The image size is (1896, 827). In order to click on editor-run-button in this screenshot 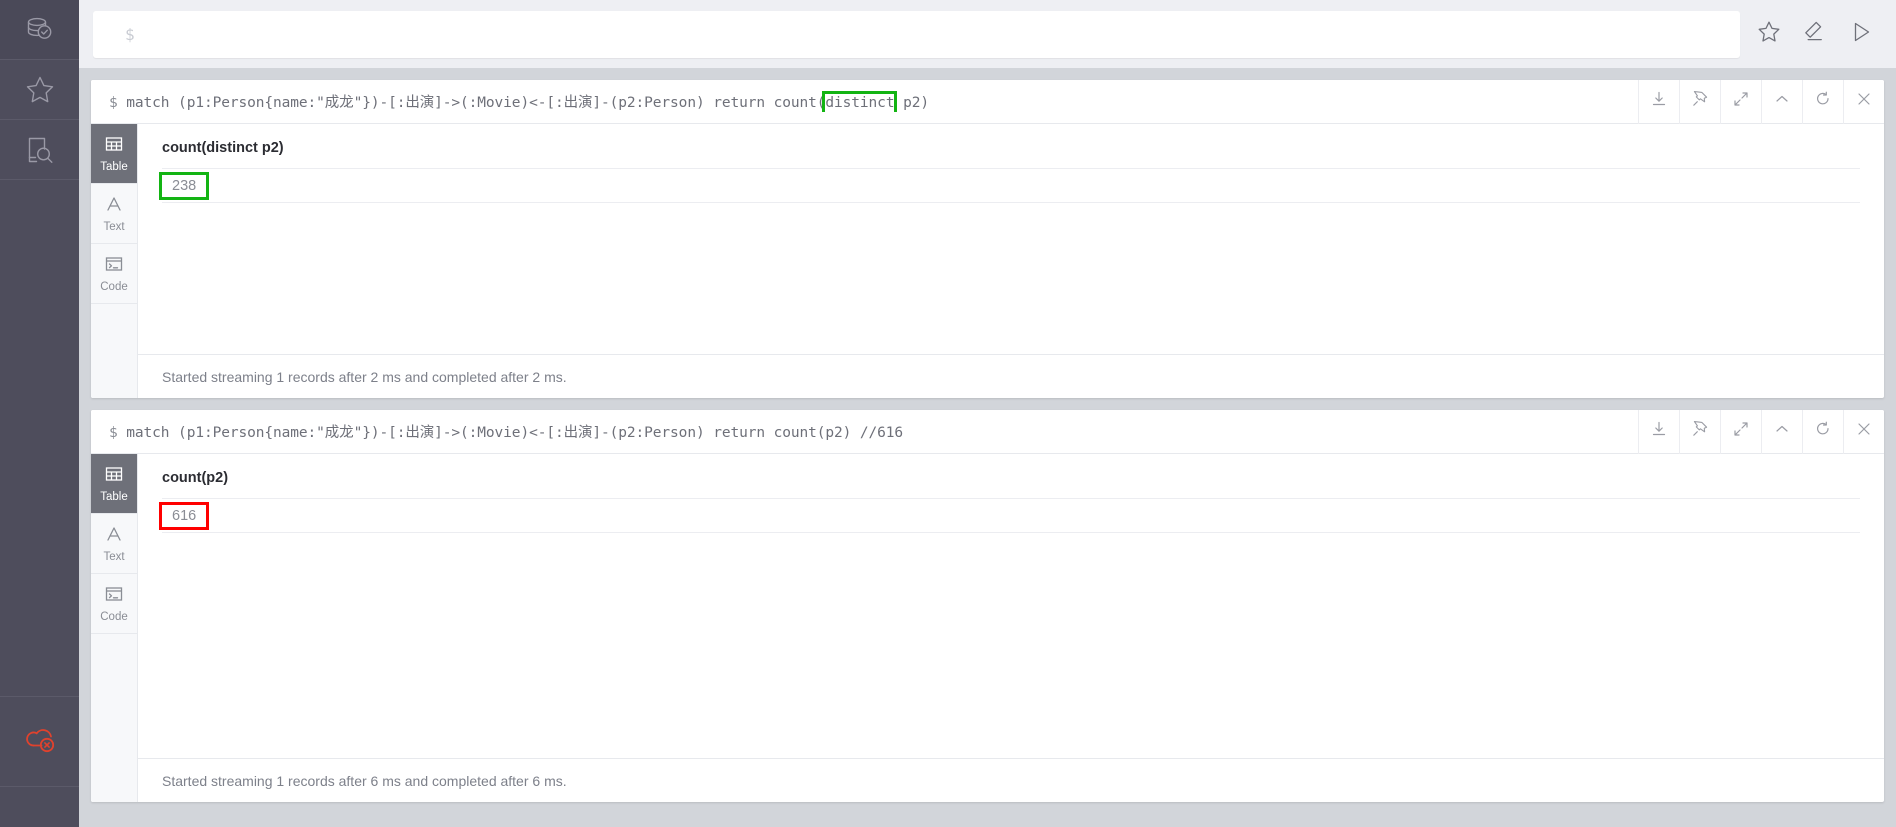, I will do `click(1861, 34)`.